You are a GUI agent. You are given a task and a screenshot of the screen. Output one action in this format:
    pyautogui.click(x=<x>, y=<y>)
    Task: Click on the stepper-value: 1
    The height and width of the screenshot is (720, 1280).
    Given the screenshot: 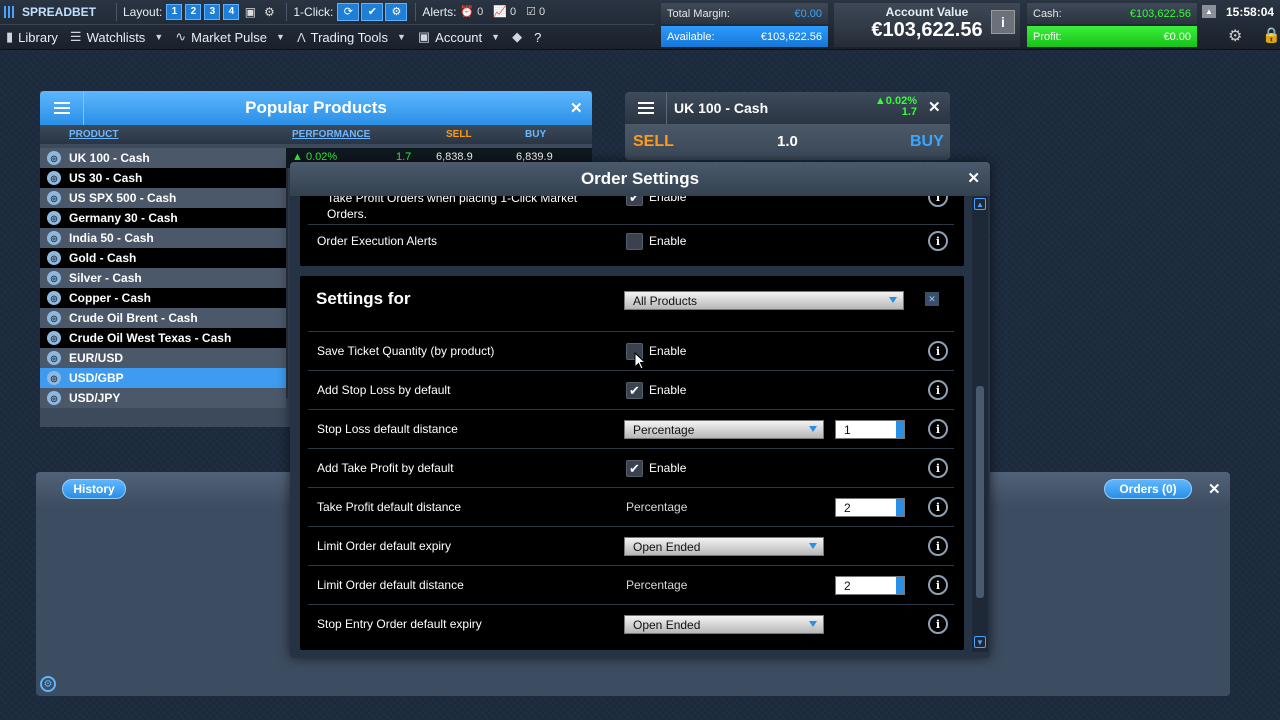 What is the action you would take?
    pyautogui.click(x=847, y=430)
    